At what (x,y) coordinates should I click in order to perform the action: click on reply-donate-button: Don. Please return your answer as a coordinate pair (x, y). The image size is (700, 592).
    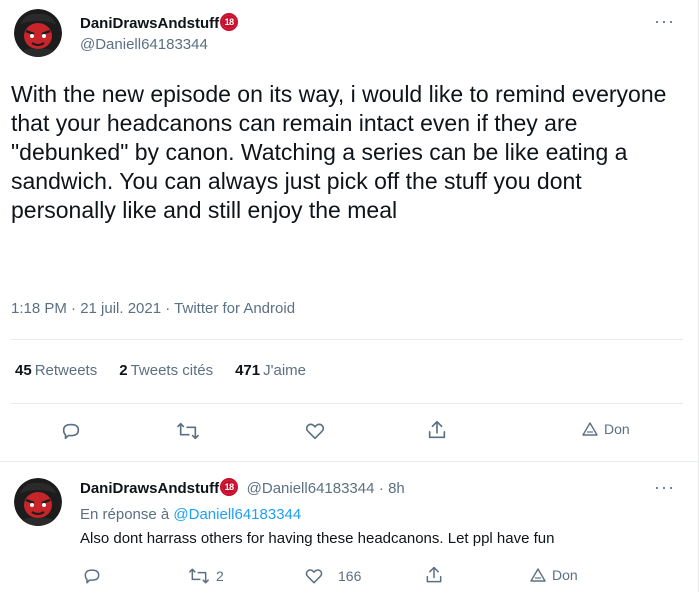
    Looking at the image, I should click on (554, 575).